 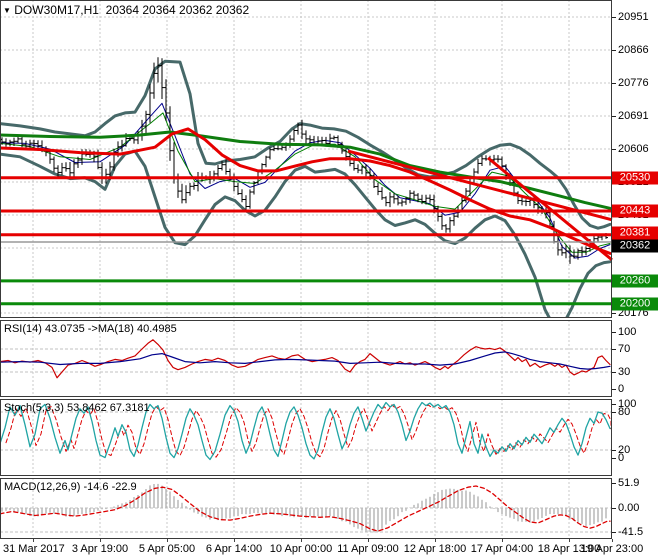 I want to click on stoch-axis-tick-label: 0, so click(x=621, y=458).